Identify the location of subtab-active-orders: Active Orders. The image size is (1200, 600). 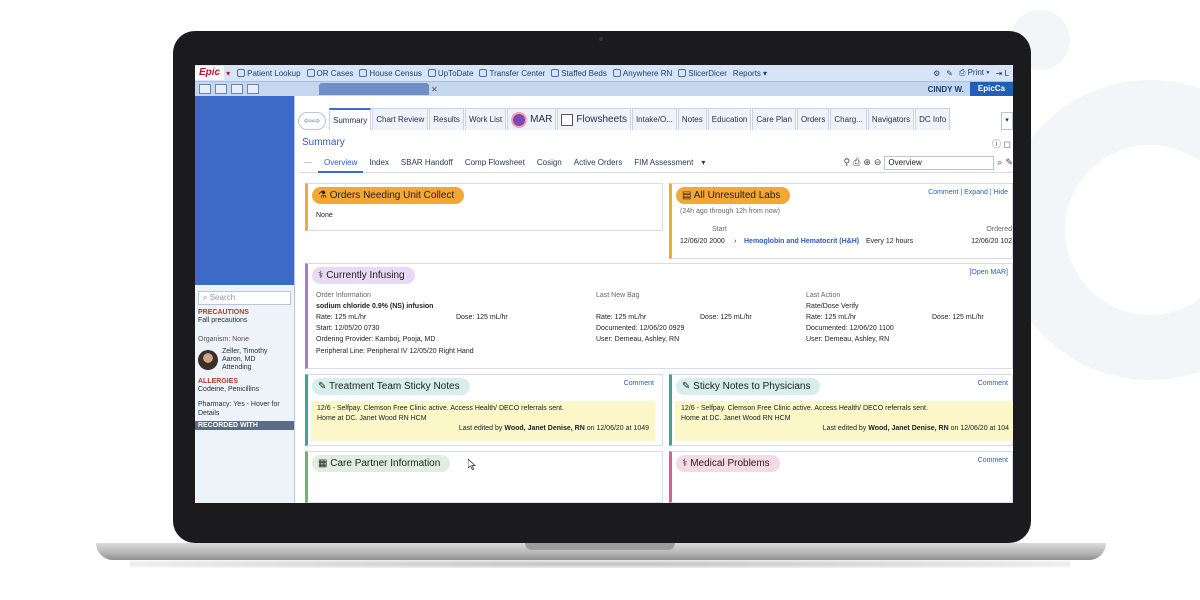
(598, 163).